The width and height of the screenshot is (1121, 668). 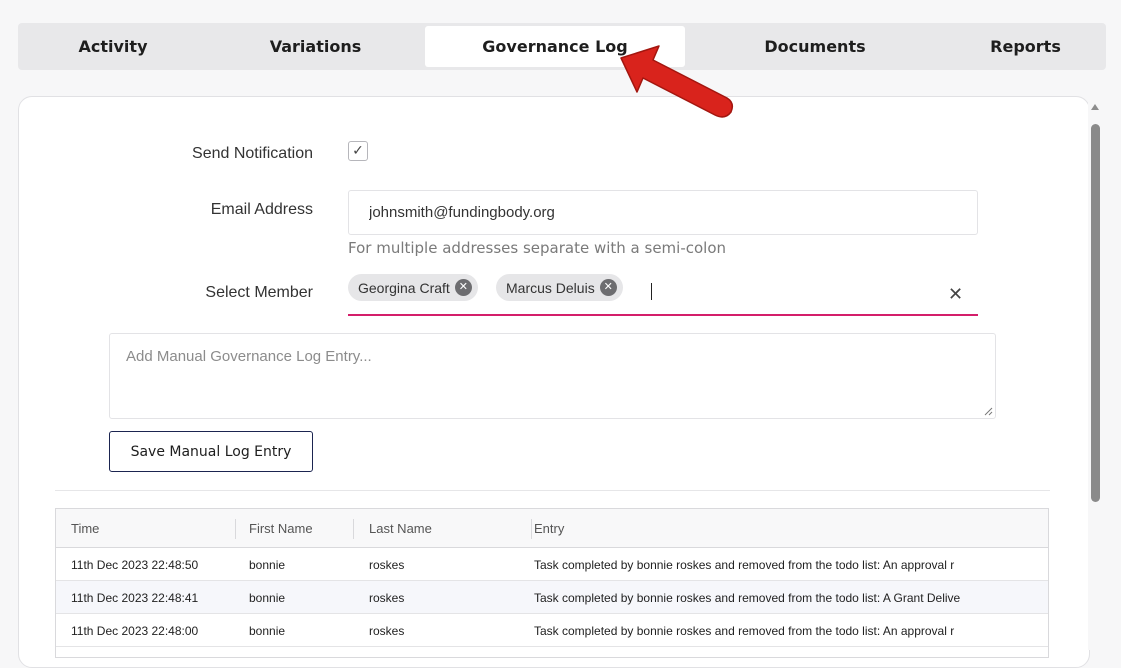 What do you see at coordinates (85, 528) in the screenshot?
I see `column-header-time: Time` at bounding box center [85, 528].